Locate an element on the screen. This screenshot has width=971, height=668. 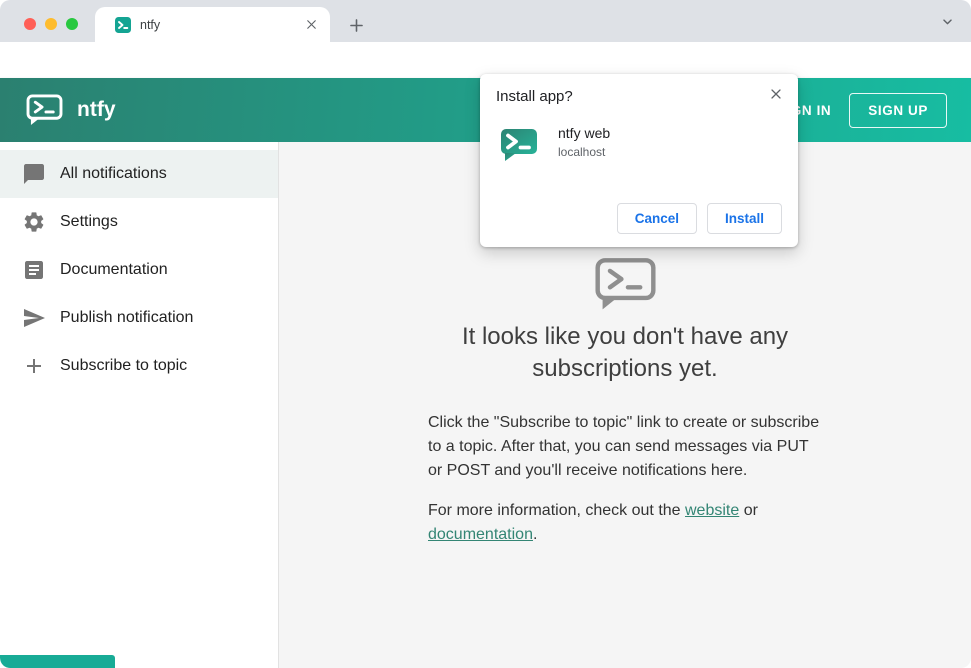
sidebar-item-subscribe-to-topic: Subscribe to topic is located at coordinates (139, 366).